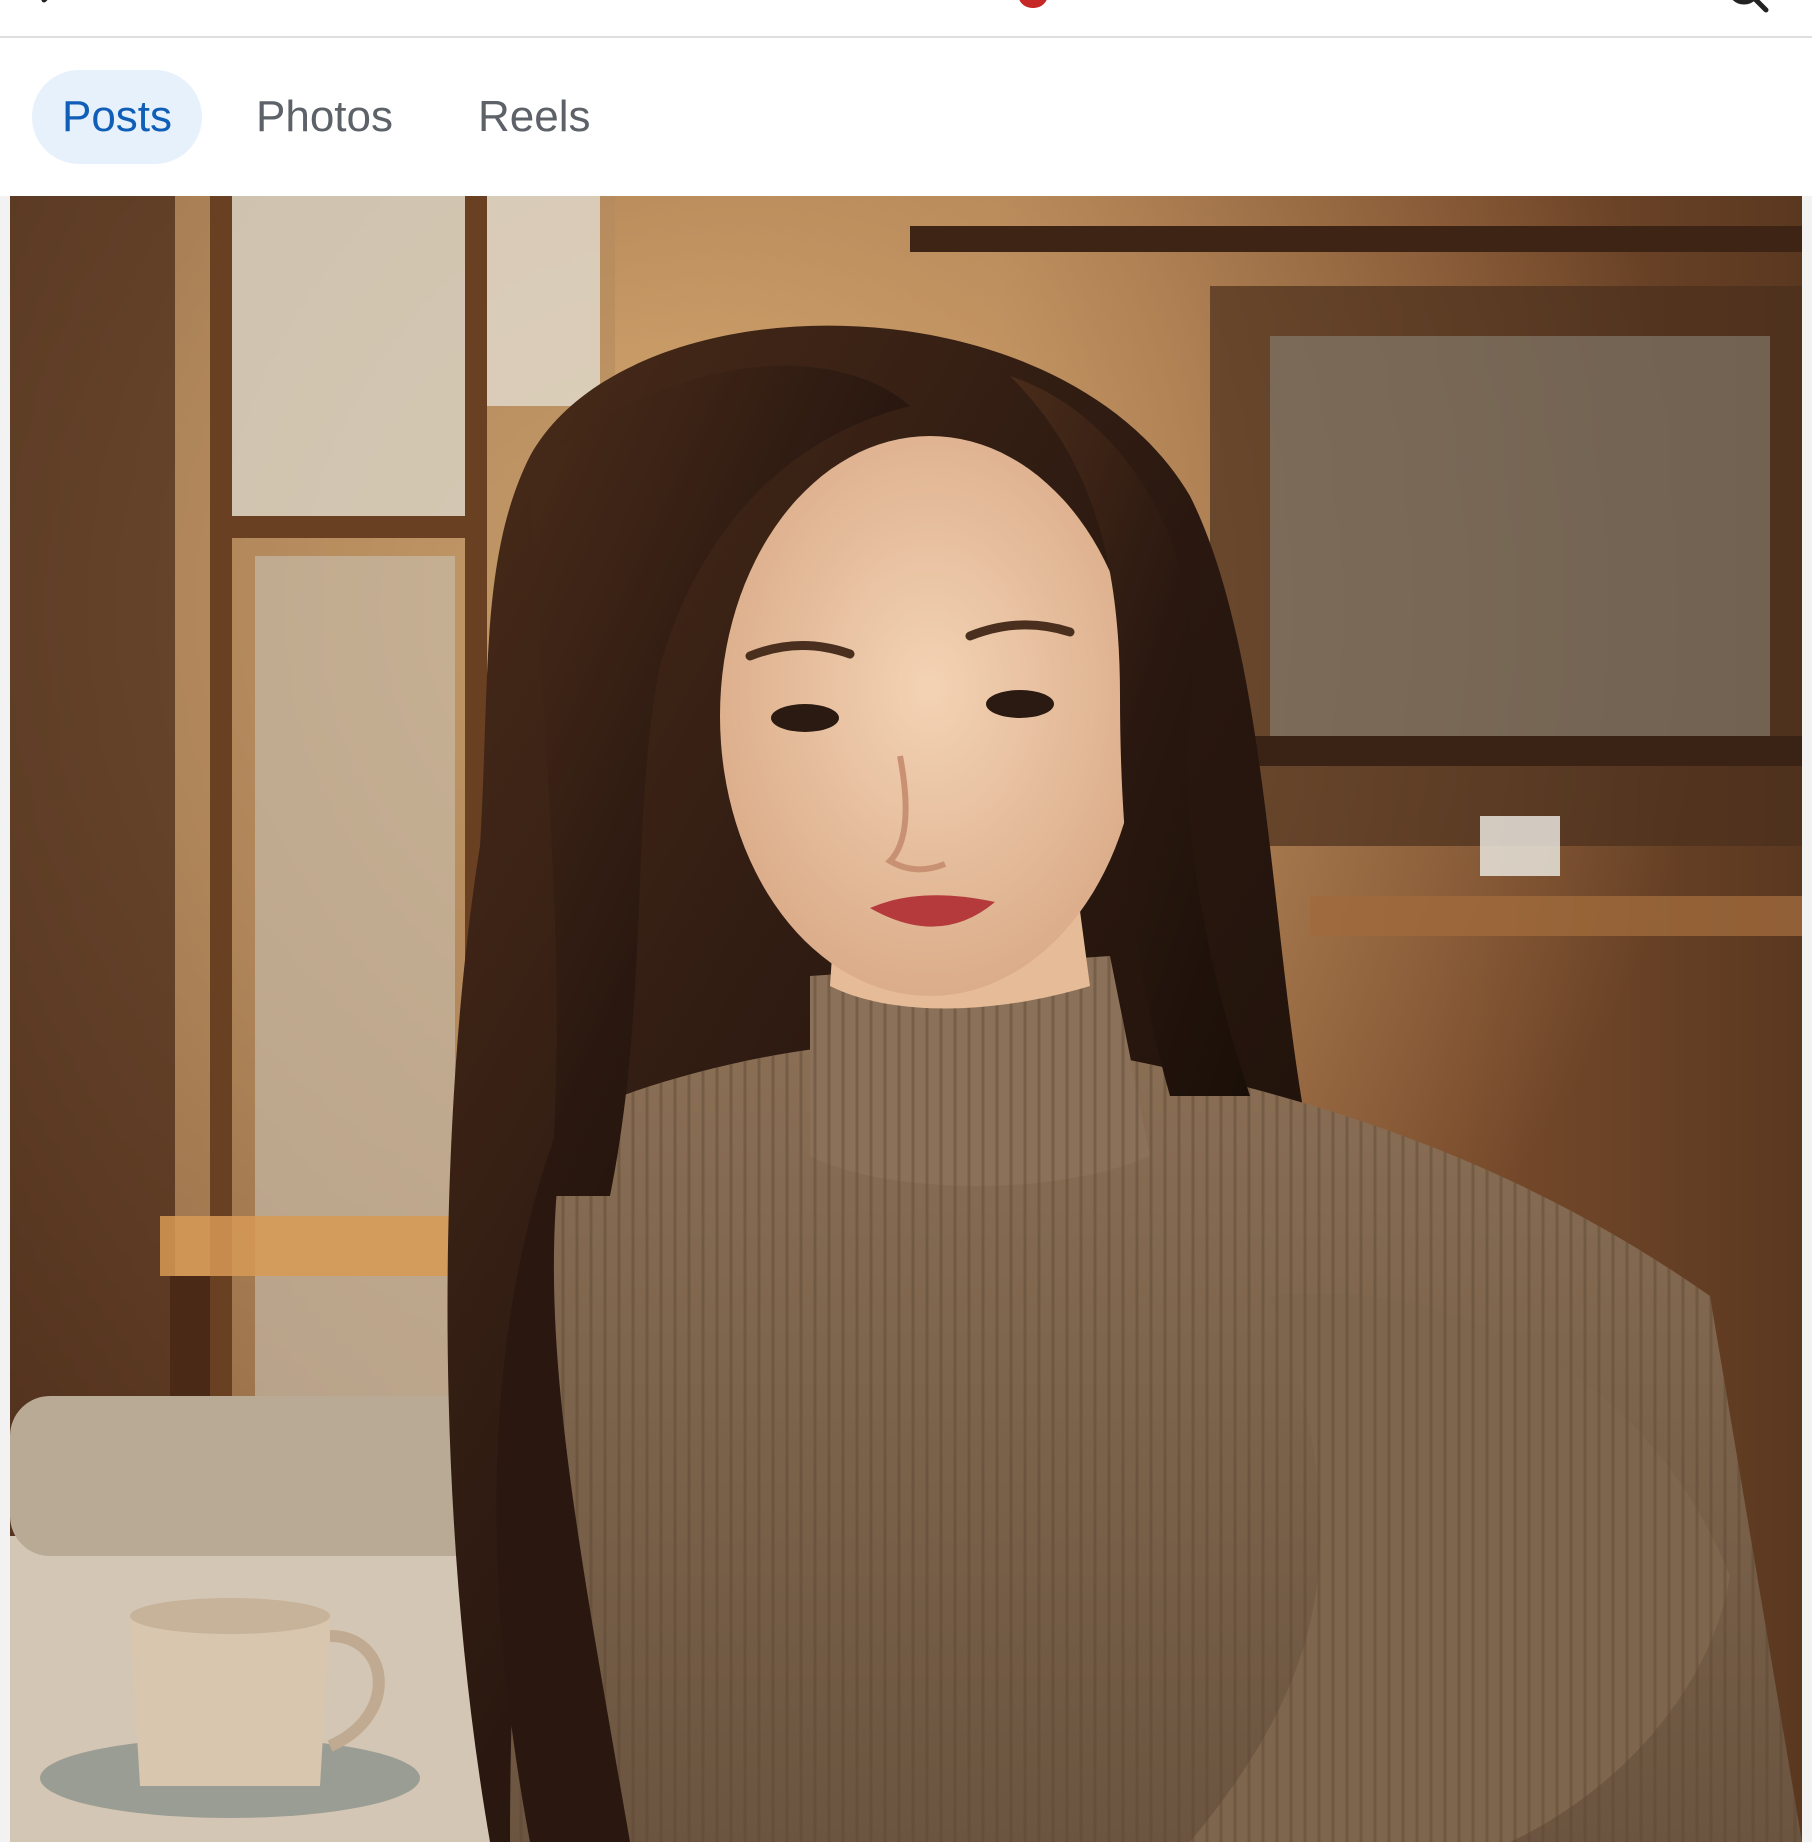 Image resolution: width=1812 pixels, height=1842 pixels. Describe the element at coordinates (1748, 11) in the screenshot. I see `search-icon` at that location.